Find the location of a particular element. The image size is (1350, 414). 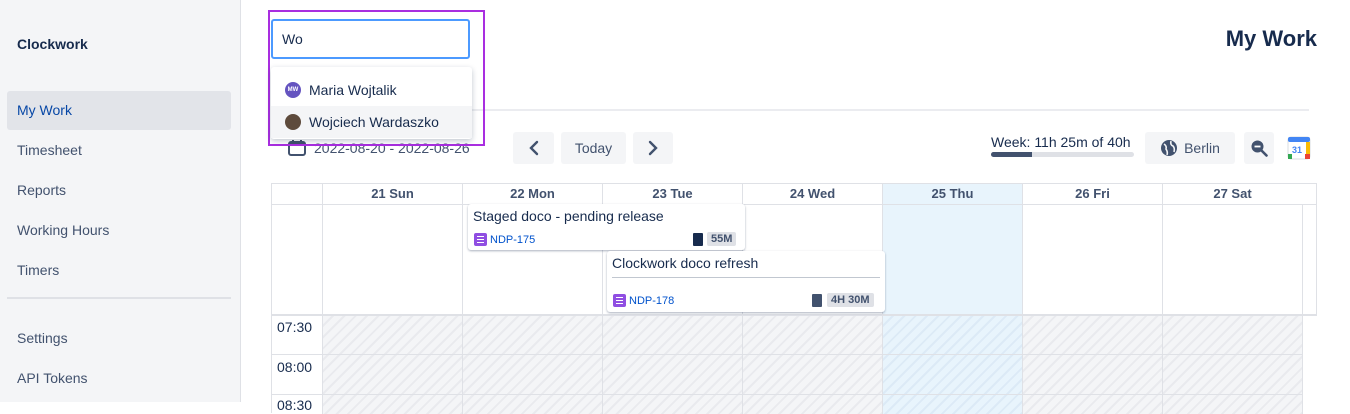

day-header: 24 Wed is located at coordinates (812, 194).